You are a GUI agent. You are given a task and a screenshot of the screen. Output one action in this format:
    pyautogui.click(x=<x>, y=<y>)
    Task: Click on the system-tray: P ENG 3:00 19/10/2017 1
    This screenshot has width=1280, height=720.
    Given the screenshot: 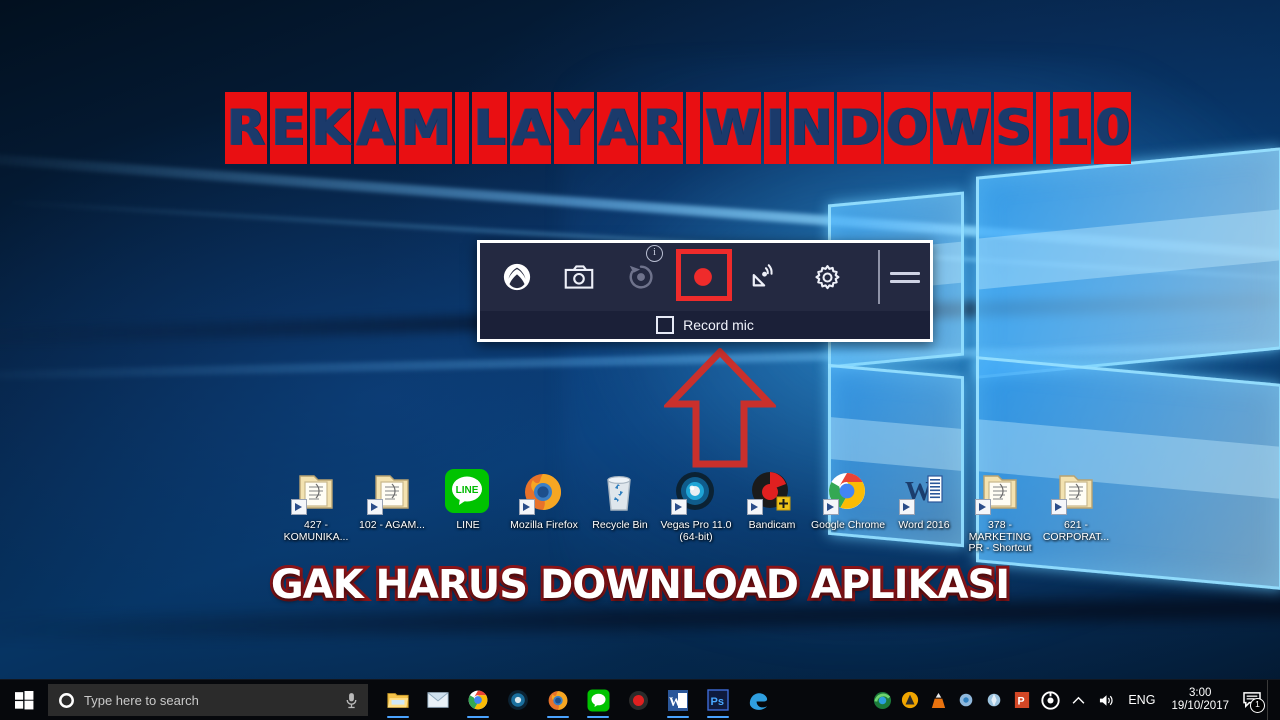 What is the action you would take?
    pyautogui.click(x=1074, y=700)
    